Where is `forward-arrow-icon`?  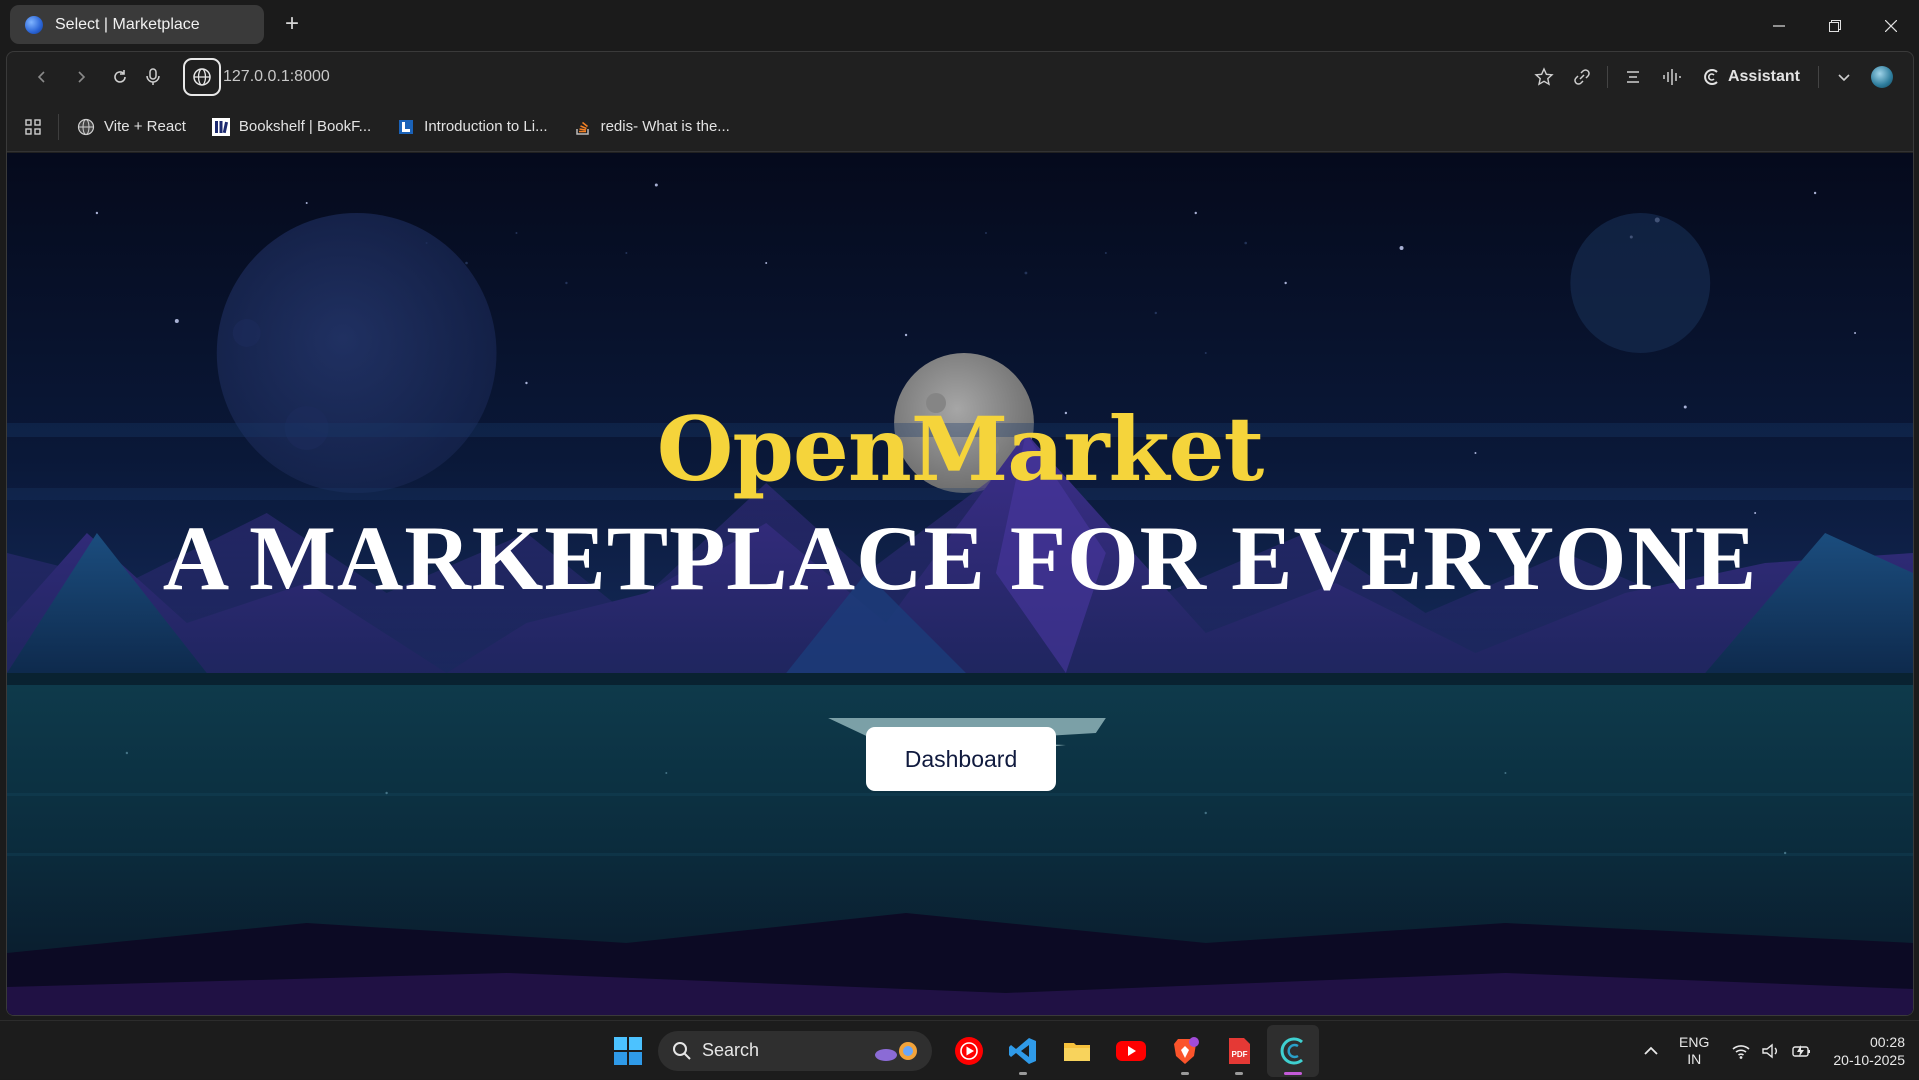
forward-arrow-icon is located at coordinates (82, 77).